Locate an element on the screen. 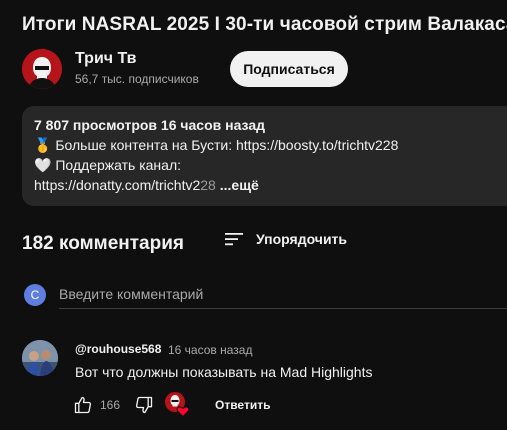  thumbs-up-icon is located at coordinates (83, 405).